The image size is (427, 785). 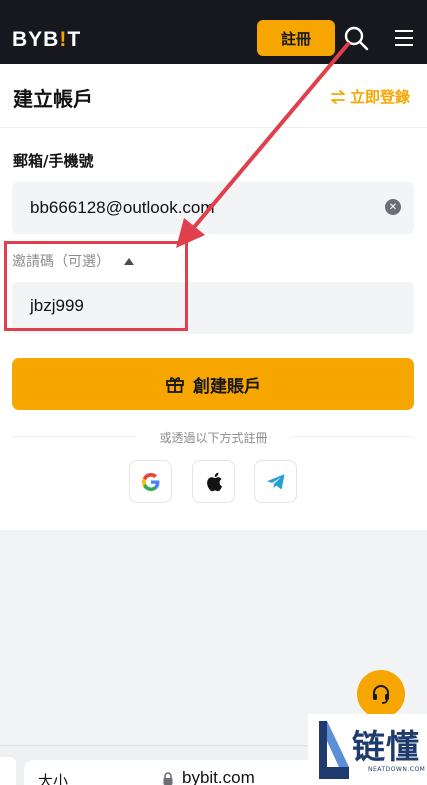 I want to click on google-icon, so click(x=150, y=481).